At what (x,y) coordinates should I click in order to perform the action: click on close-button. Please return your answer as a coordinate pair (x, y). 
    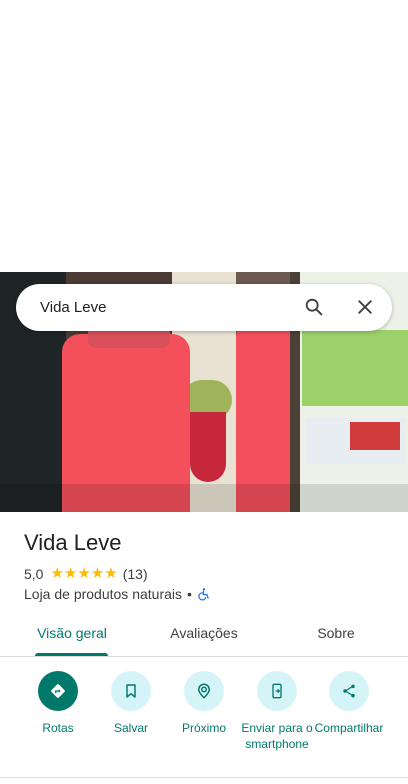
    Looking at the image, I should click on (365, 307).